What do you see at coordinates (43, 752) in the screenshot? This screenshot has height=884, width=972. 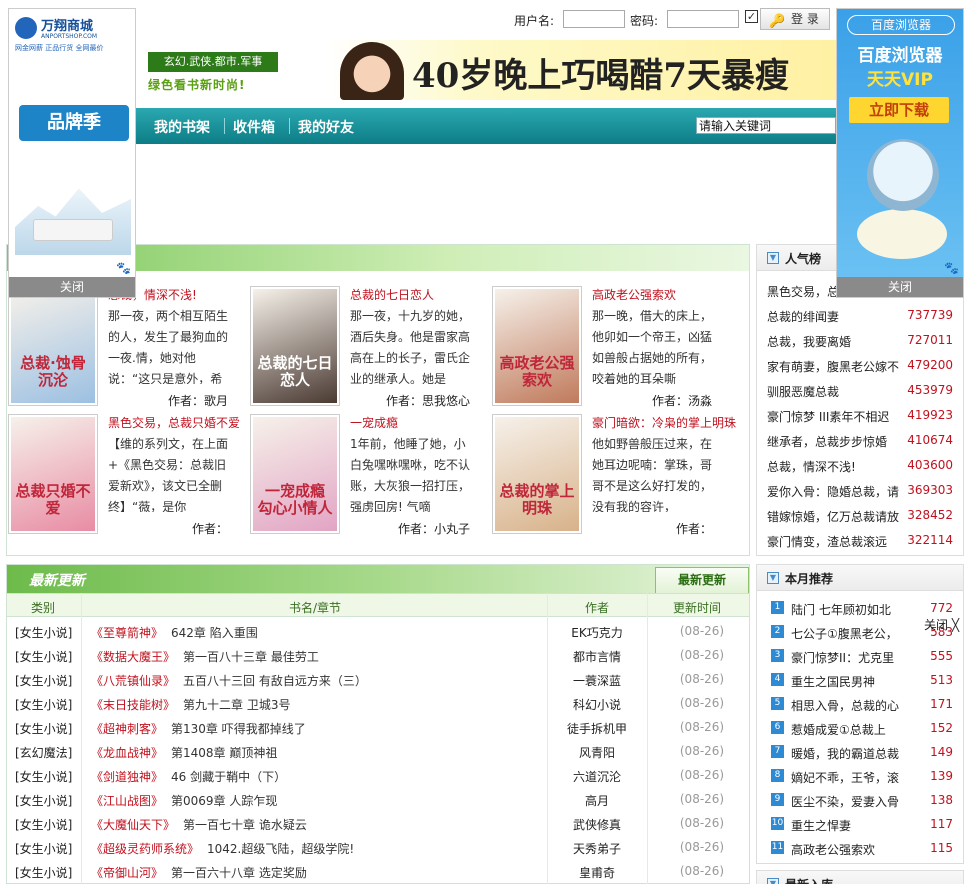 I see `row-category: [玄幻魔法]` at bounding box center [43, 752].